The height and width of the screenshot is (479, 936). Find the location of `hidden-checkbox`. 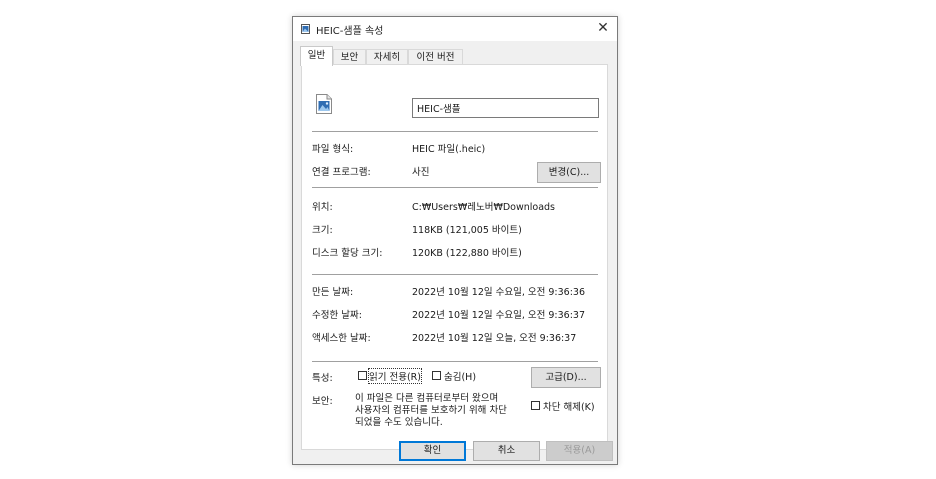

hidden-checkbox is located at coordinates (436, 375).